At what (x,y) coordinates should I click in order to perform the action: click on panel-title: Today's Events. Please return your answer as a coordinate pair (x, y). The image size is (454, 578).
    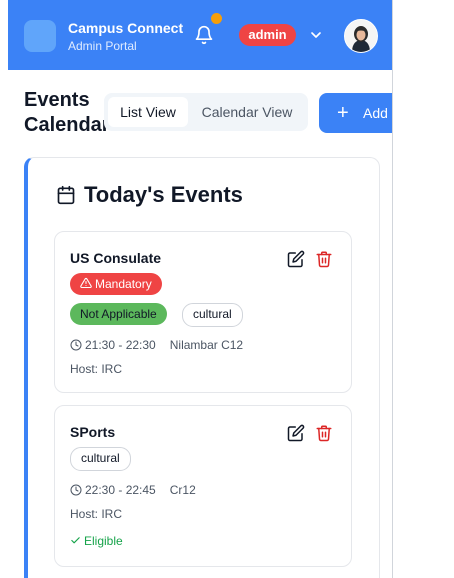
    Looking at the image, I should click on (163, 194).